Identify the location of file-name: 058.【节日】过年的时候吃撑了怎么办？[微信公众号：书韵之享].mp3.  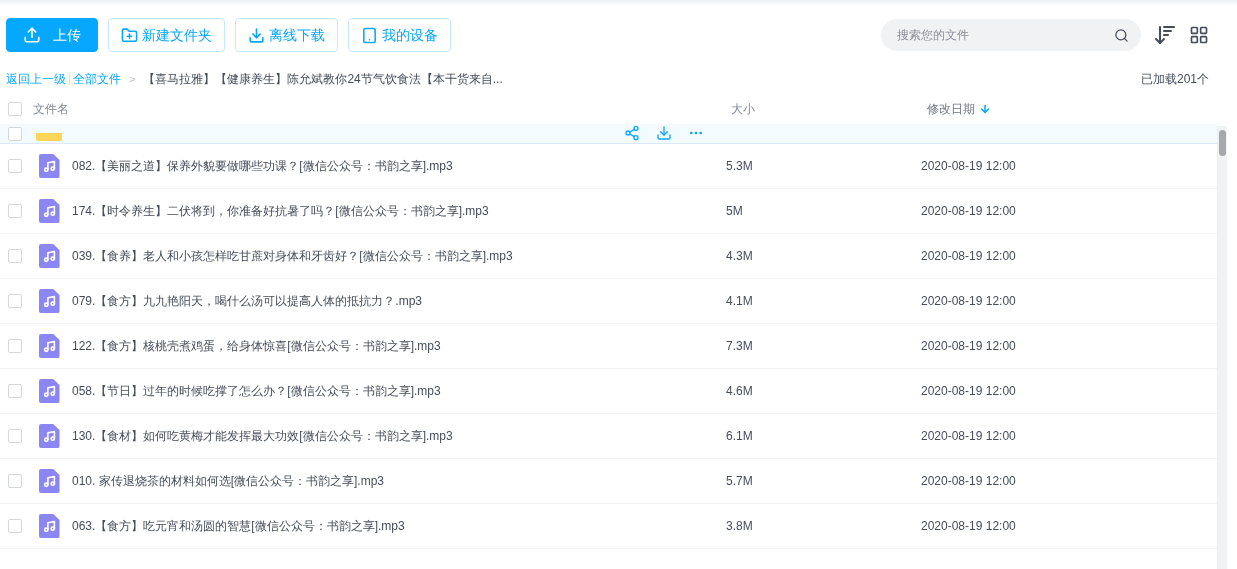
(256, 391).